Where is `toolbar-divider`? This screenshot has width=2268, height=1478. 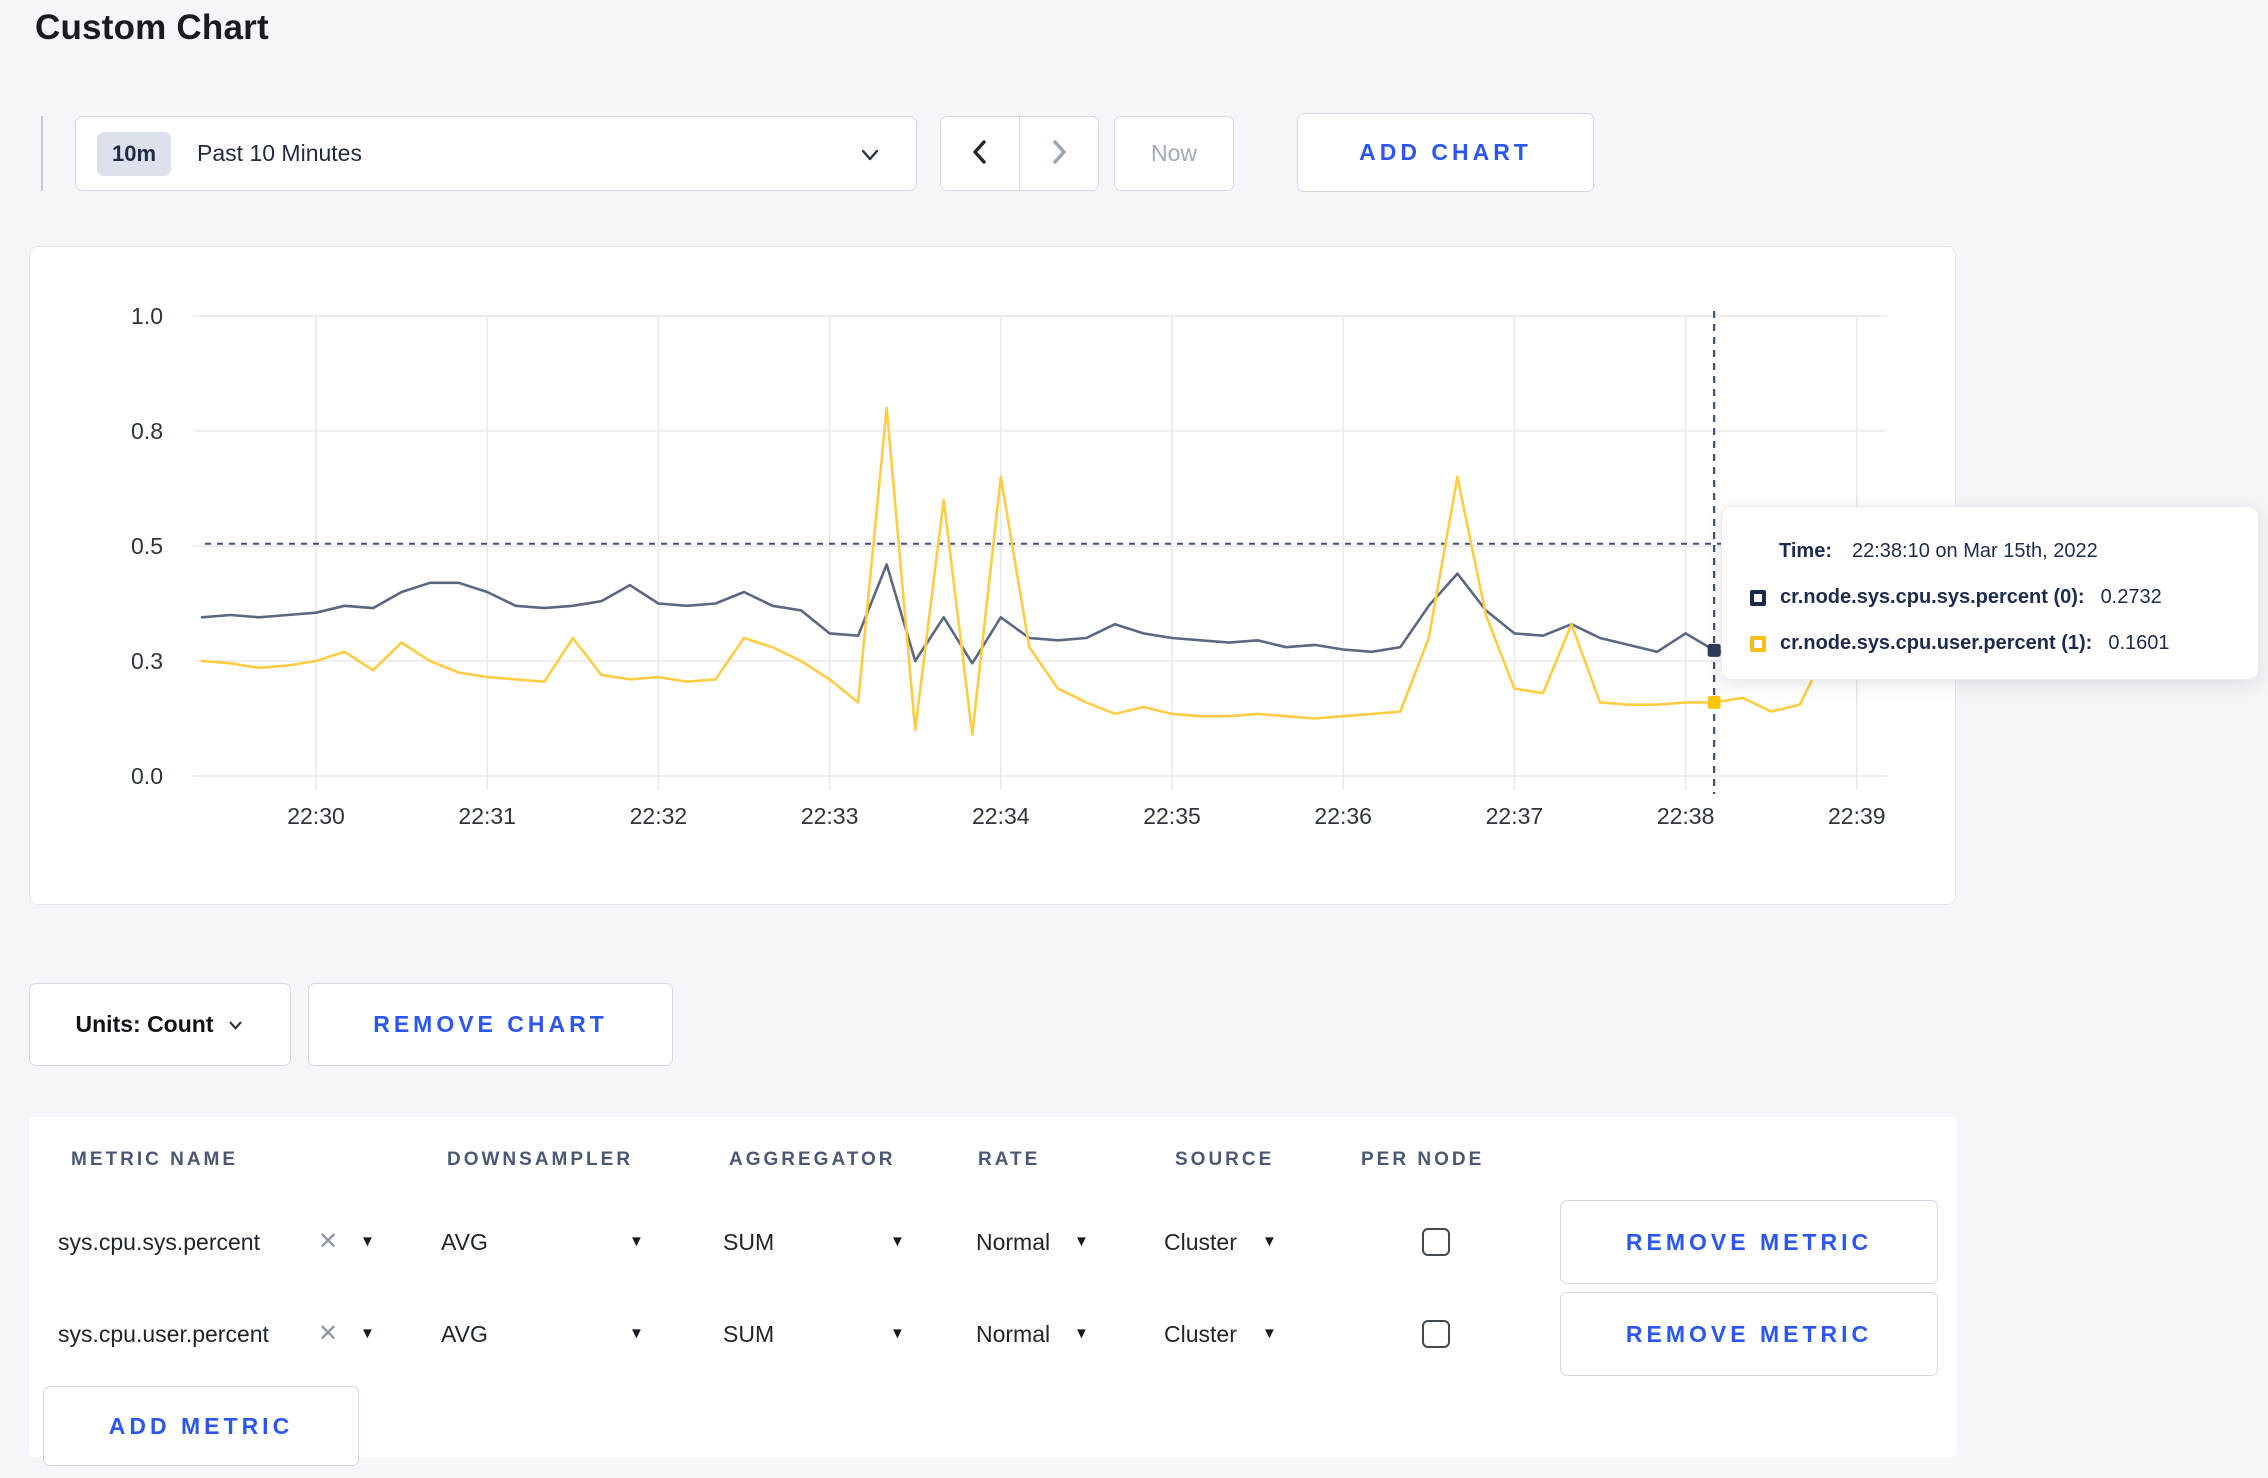
toolbar-divider is located at coordinates (42, 153).